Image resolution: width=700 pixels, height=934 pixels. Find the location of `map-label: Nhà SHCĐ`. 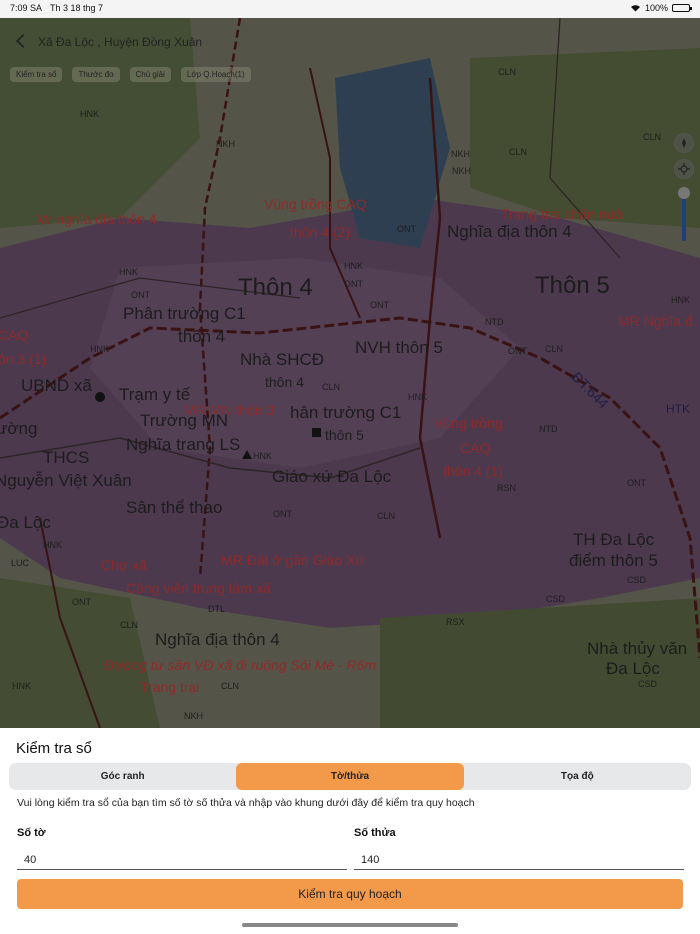

map-label: Nhà SHCĐ is located at coordinates (282, 359).